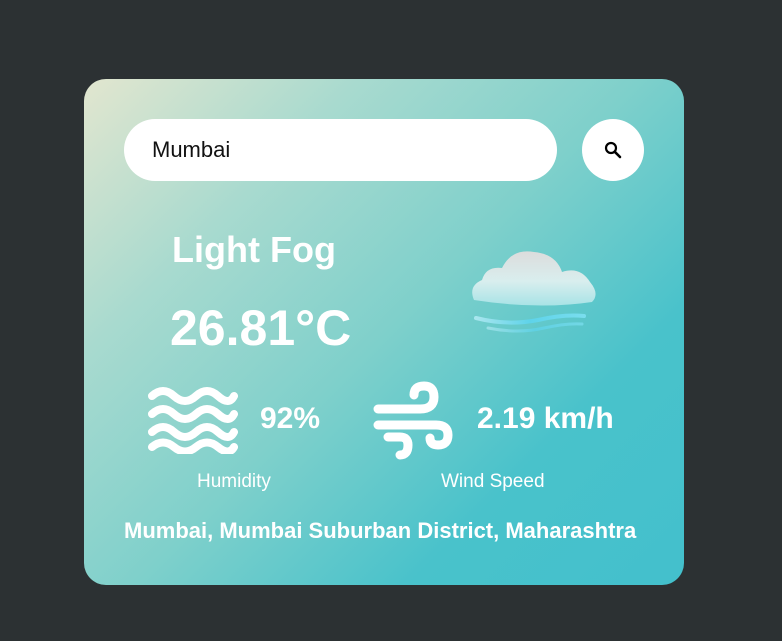 The width and height of the screenshot is (782, 641). What do you see at coordinates (290, 418) in the screenshot?
I see `humidity-value: 92%` at bounding box center [290, 418].